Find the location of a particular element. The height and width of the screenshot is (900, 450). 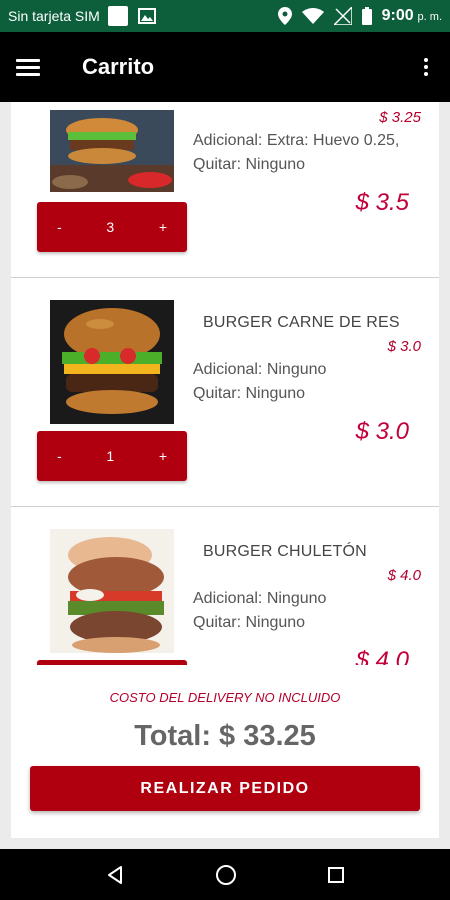

item-name: BURGER CARNE DE RES is located at coordinates (301, 322).